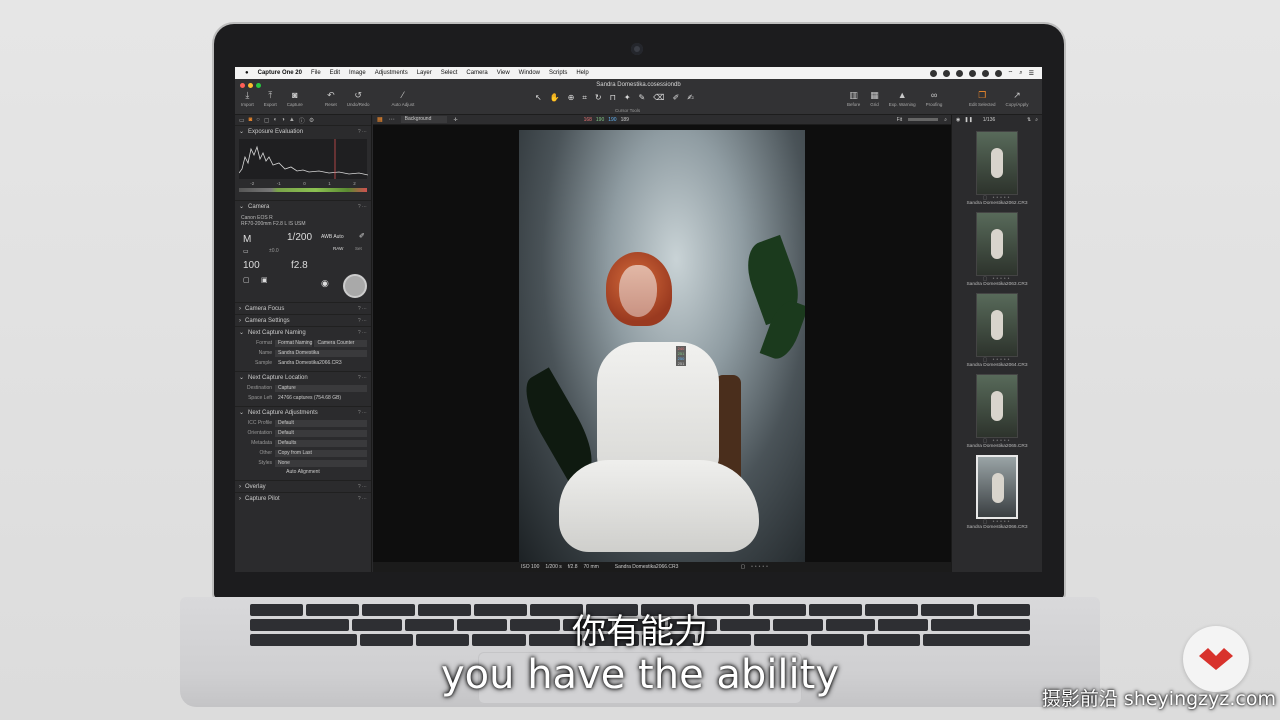  I want to click on camera-focus-header: › Camera Focus ? ⋯, so click(303, 308).